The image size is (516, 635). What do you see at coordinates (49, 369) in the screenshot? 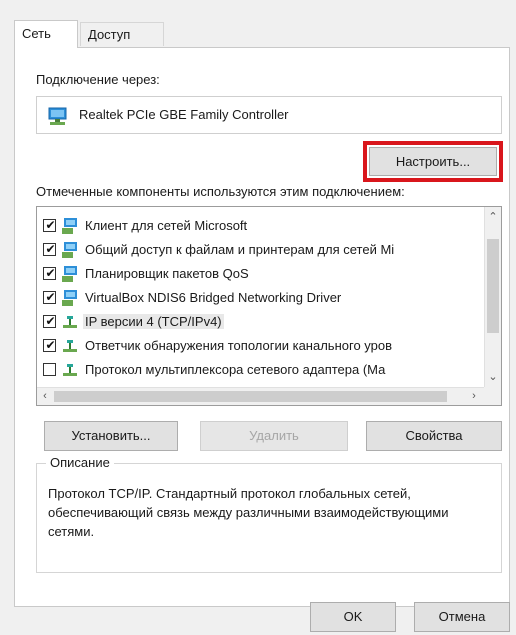
I see `checkbox` at bounding box center [49, 369].